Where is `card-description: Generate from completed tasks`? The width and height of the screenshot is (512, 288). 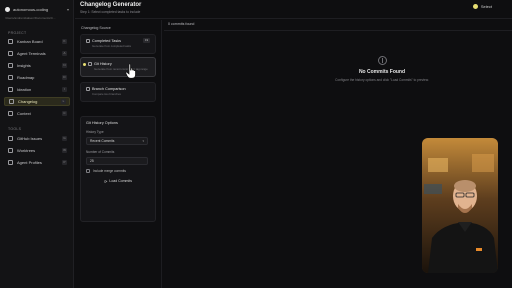 card-description: Generate from completed tasks is located at coordinates (112, 46).